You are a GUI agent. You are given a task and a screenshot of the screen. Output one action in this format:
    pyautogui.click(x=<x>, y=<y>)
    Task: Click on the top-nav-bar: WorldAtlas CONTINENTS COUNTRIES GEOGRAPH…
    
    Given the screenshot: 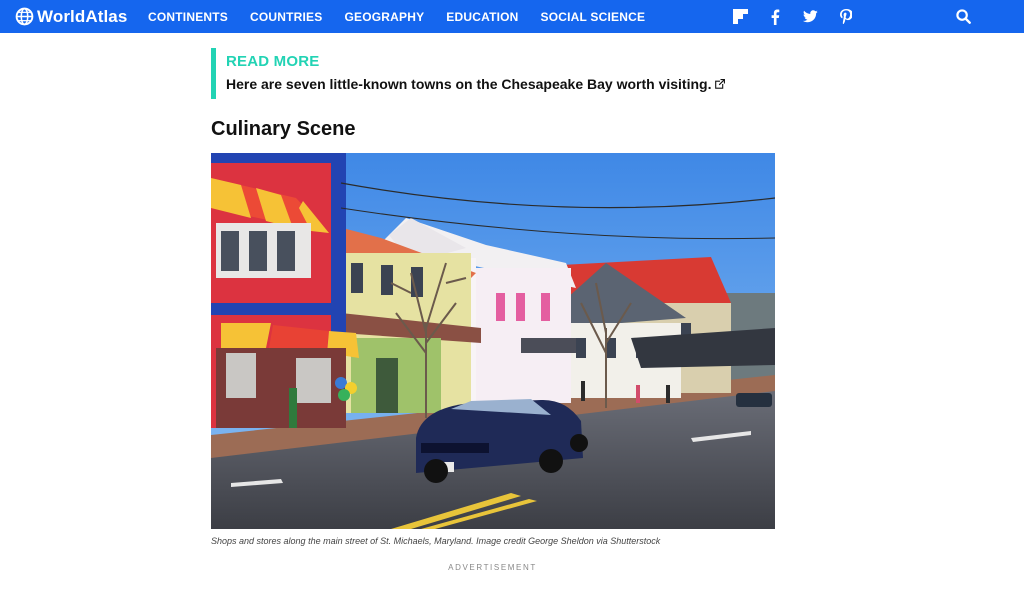 What is the action you would take?
    pyautogui.click(x=512, y=16)
    